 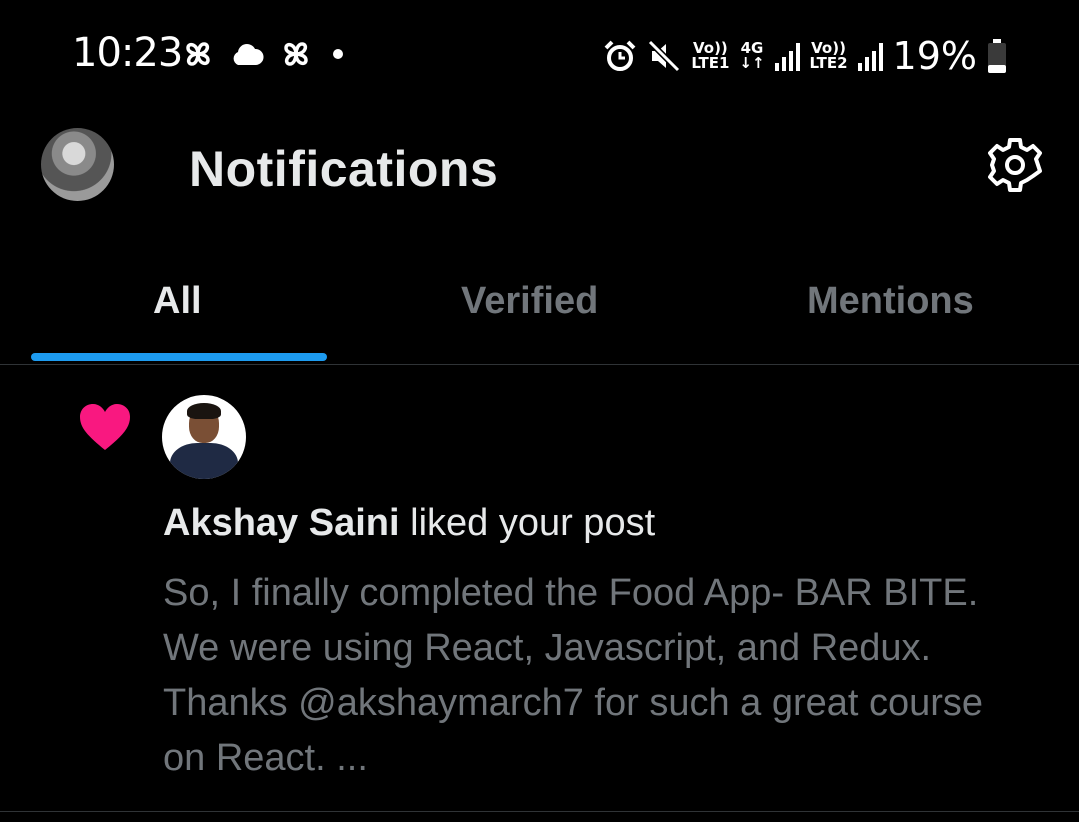 I want to click on tab-mentions: Mentions, so click(x=890, y=301).